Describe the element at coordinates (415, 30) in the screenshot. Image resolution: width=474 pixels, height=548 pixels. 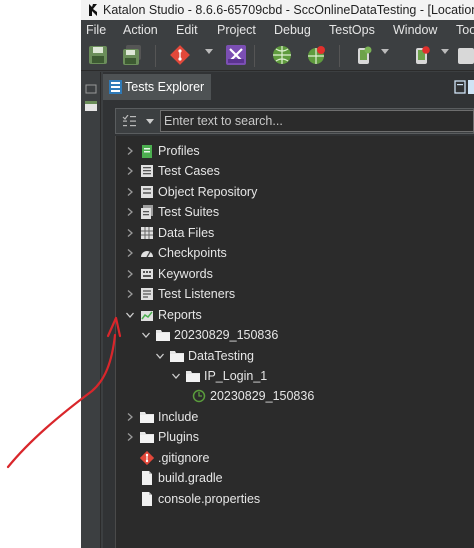
I see `menu-window: Window` at that location.